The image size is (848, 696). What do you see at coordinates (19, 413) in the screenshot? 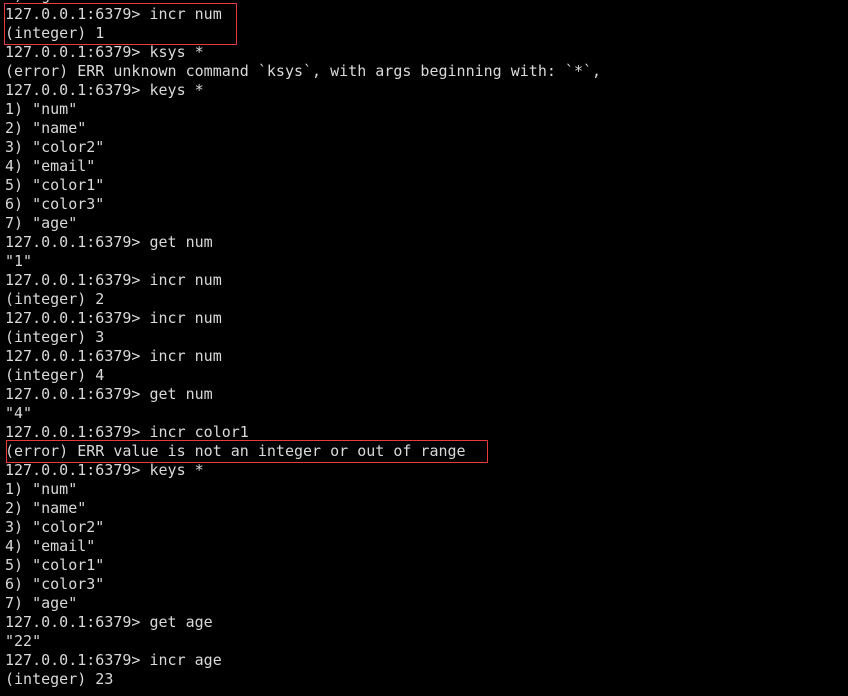
I see `output-line: "4"` at bounding box center [19, 413].